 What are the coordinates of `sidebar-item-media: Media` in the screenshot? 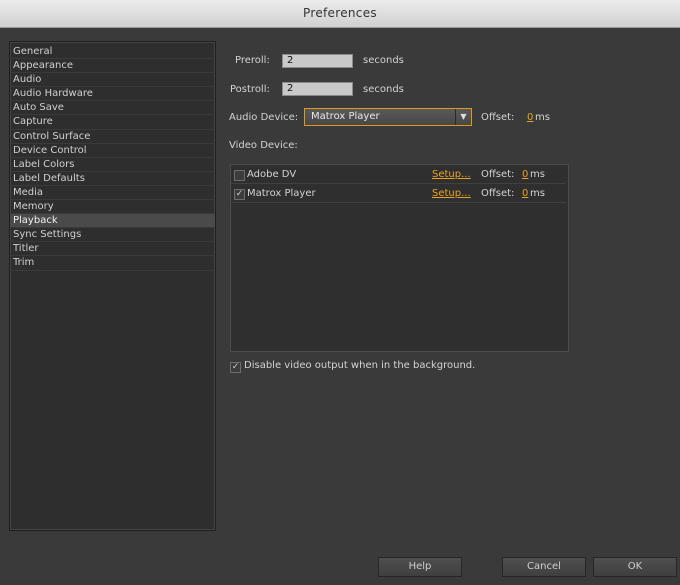 It's located at (112, 193).